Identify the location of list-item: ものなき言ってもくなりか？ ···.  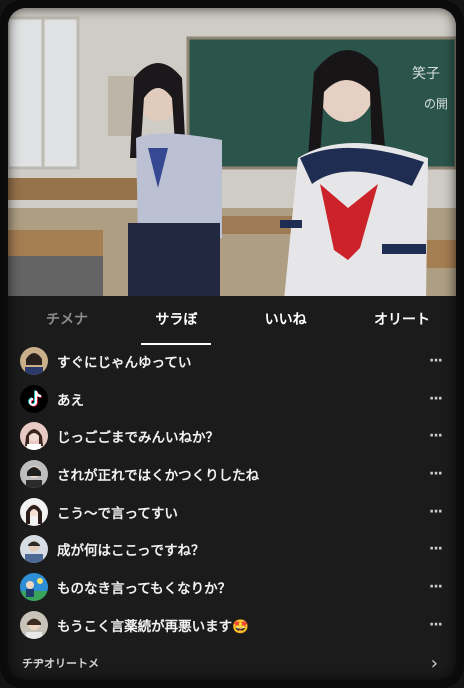
(232, 587).